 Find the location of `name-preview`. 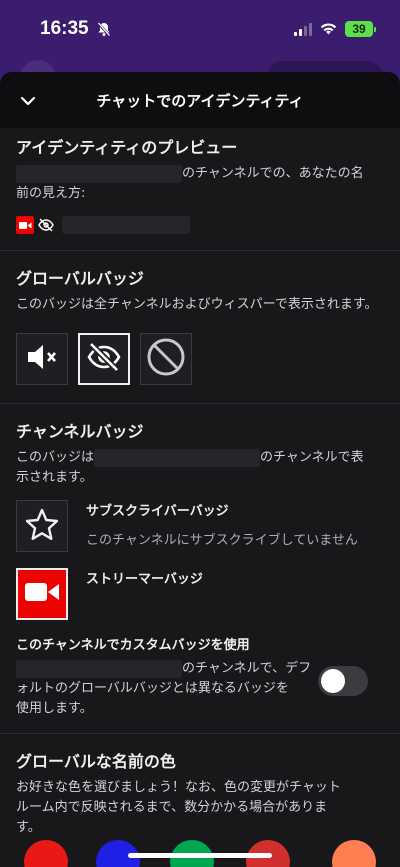

name-preview is located at coordinates (200, 225).